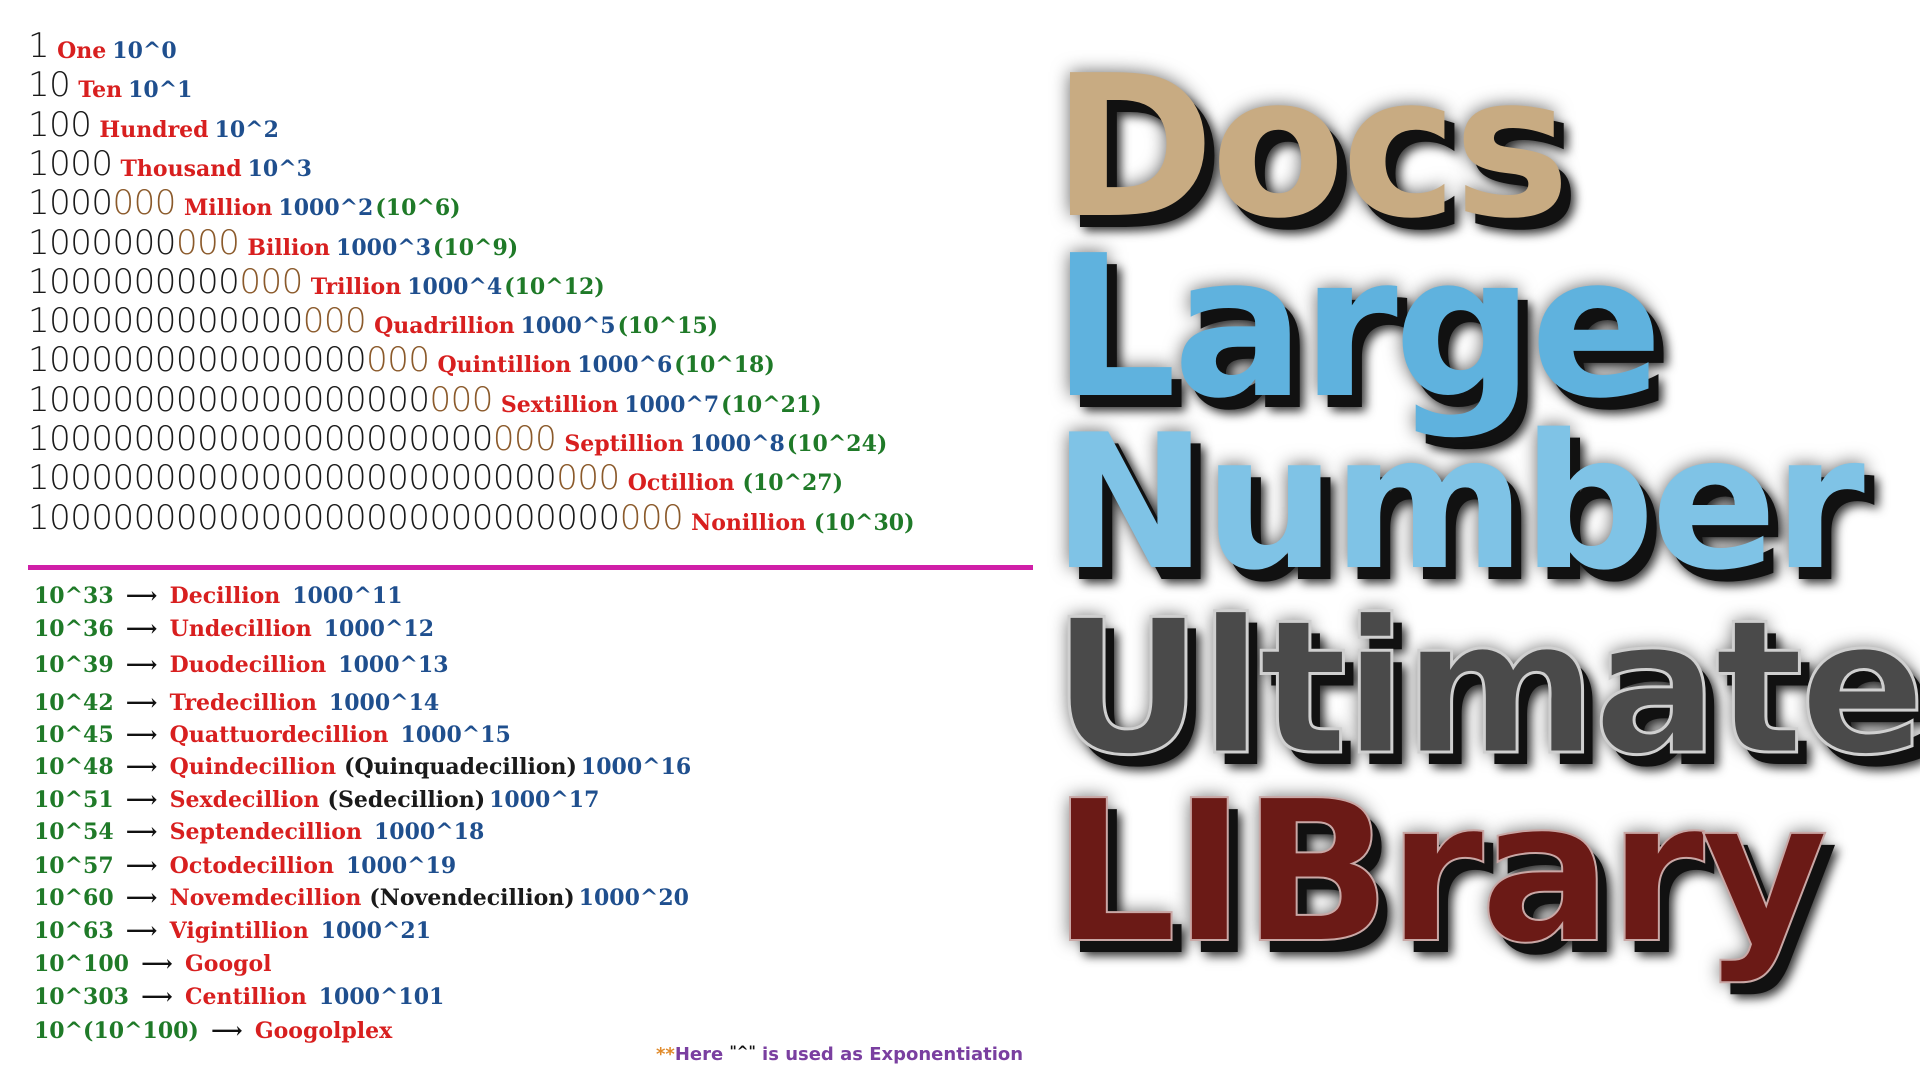  What do you see at coordinates (60, 124) in the screenshot?
I see `staircase-digits: 100` at bounding box center [60, 124].